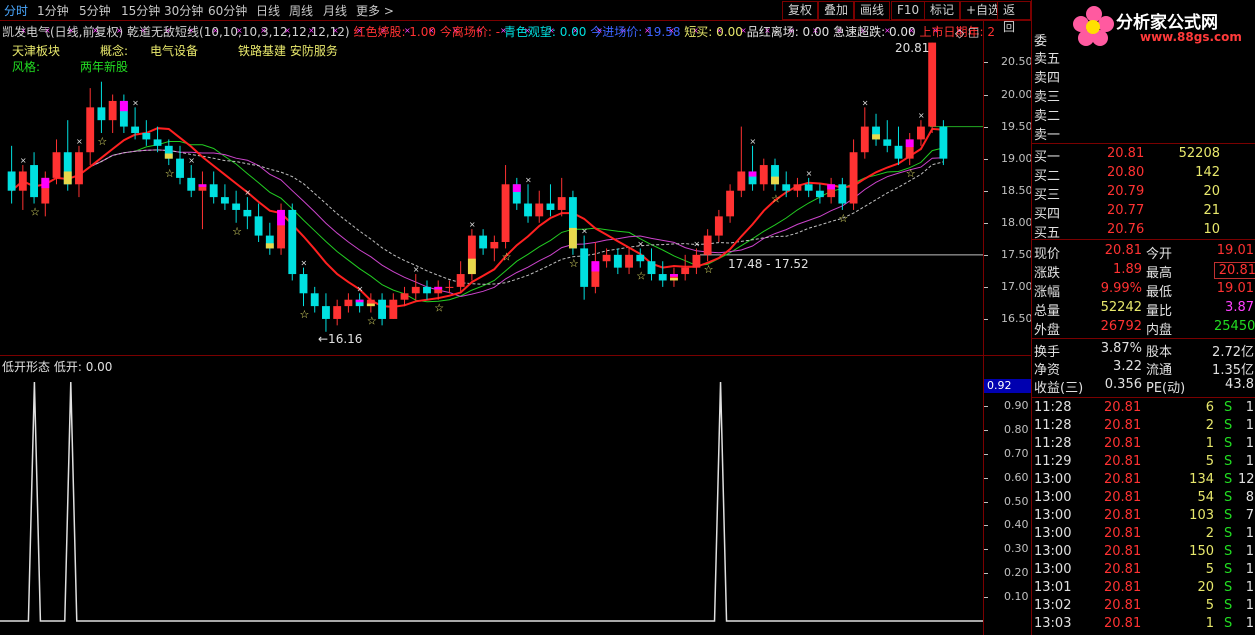 The image size is (1255, 635). Describe the element at coordinates (1047, 176) in the screenshot. I see `buy-level-label: 买二` at that location.